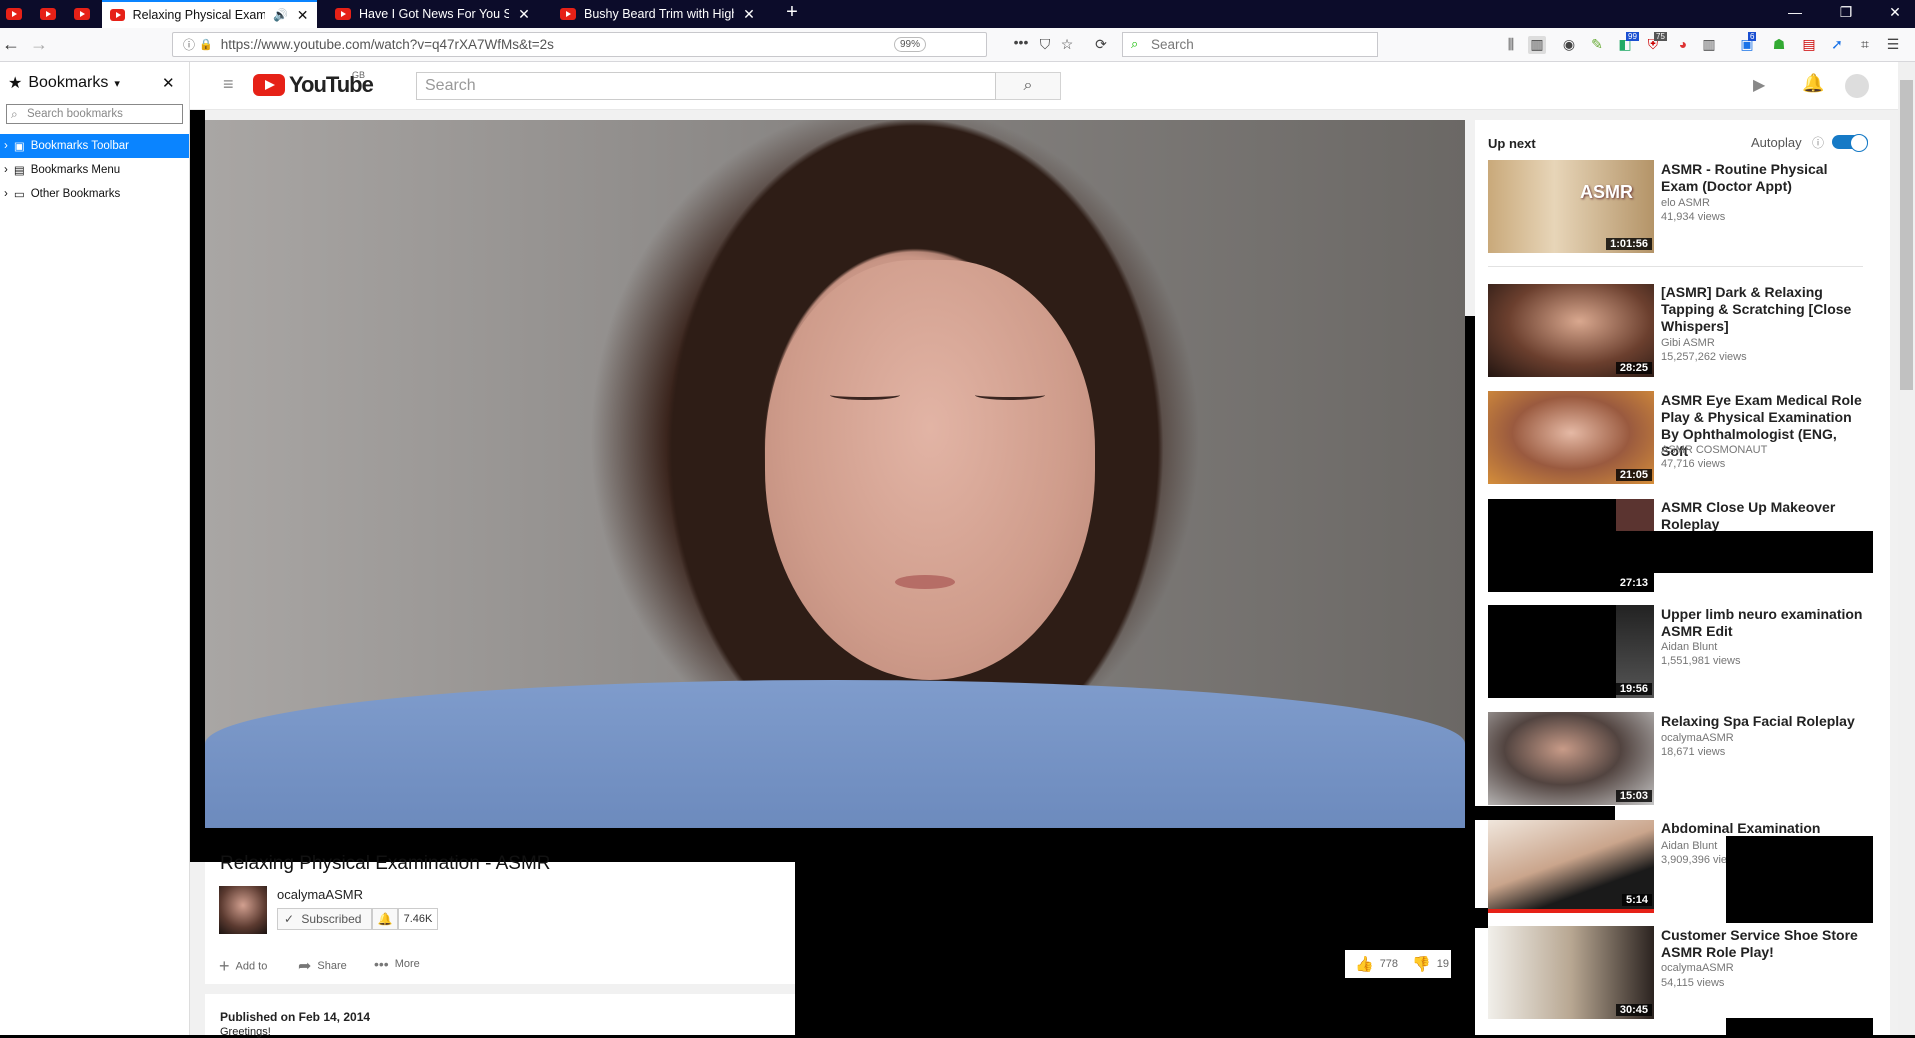  Describe the element at coordinates (1571, 866) in the screenshot. I see `video-thumbnail: 5:14` at that location.